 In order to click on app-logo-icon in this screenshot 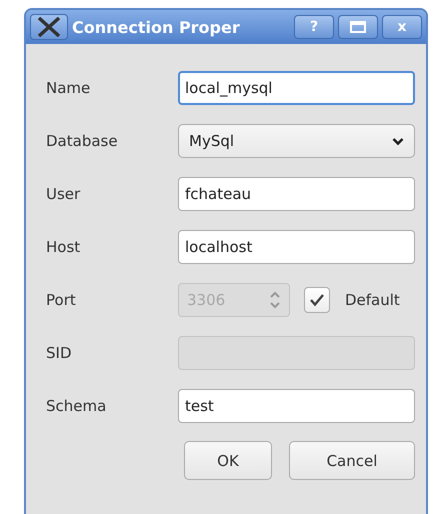, I will do `click(49, 27)`.